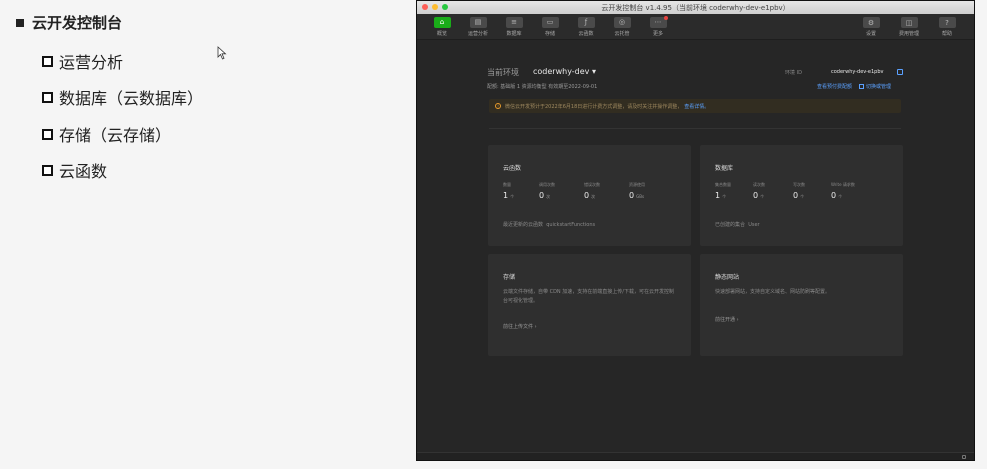  What do you see at coordinates (442, 22) in the screenshot?
I see `home-icon: ⌂` at bounding box center [442, 22].